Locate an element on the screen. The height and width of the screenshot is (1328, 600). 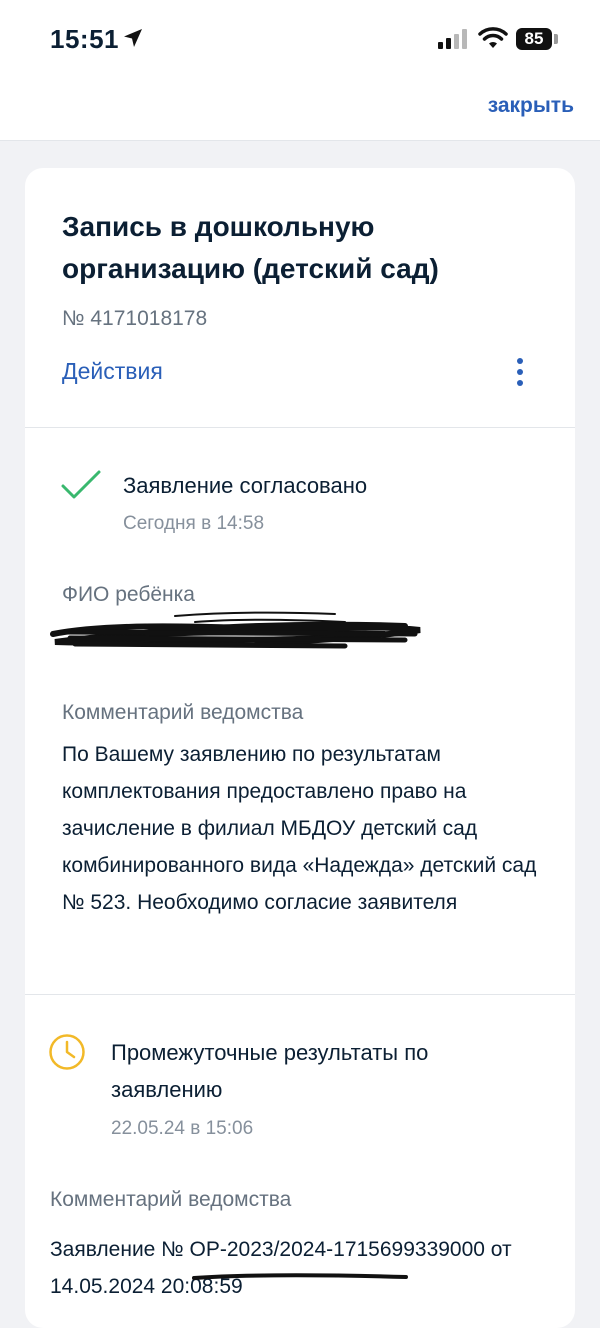
check-icon is located at coordinates (81, 484).